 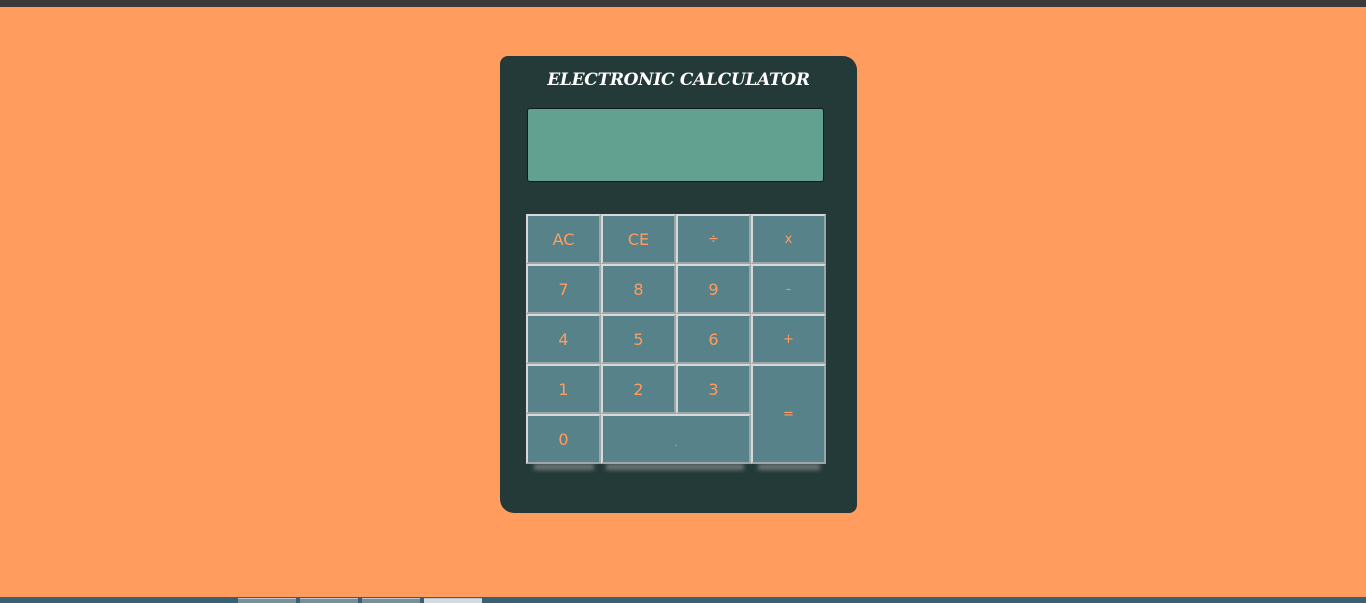 I want to click on key-plus: +, so click(x=788, y=339).